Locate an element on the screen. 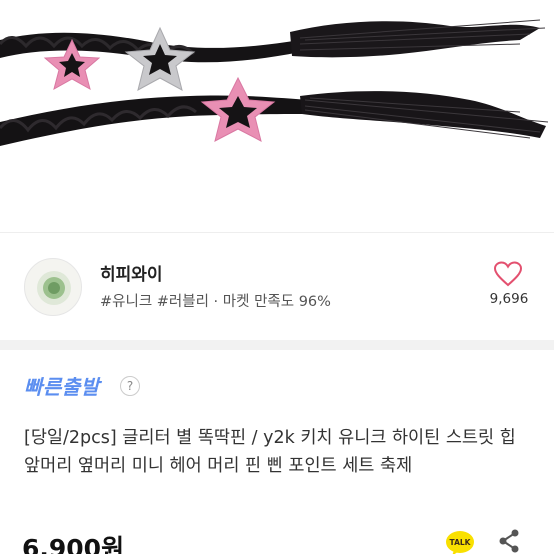 This screenshot has height=554, width=554. help-icon: ? is located at coordinates (130, 386).